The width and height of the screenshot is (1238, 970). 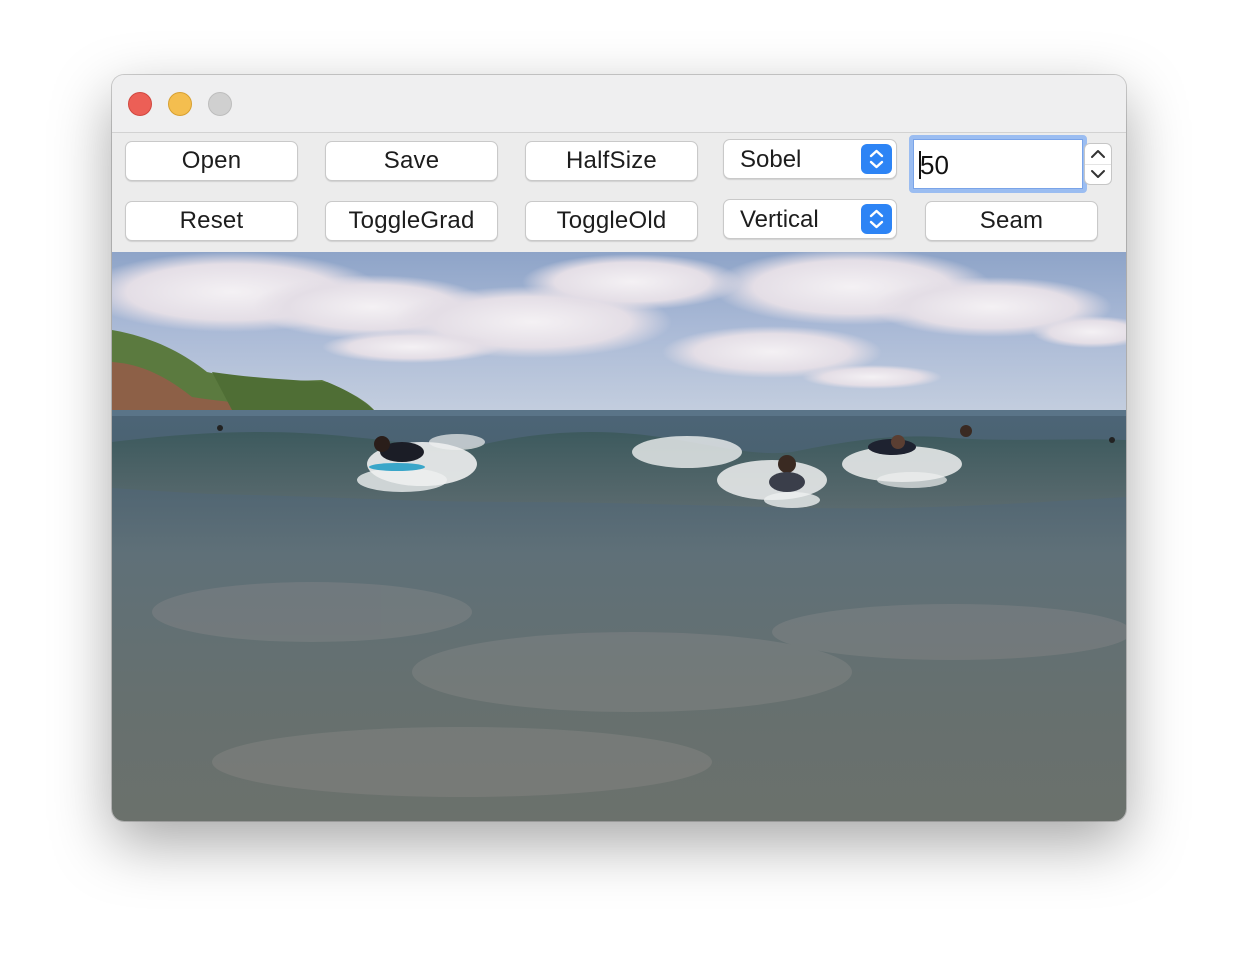 What do you see at coordinates (934, 165) in the screenshot?
I see `seam-count-value: 50` at bounding box center [934, 165].